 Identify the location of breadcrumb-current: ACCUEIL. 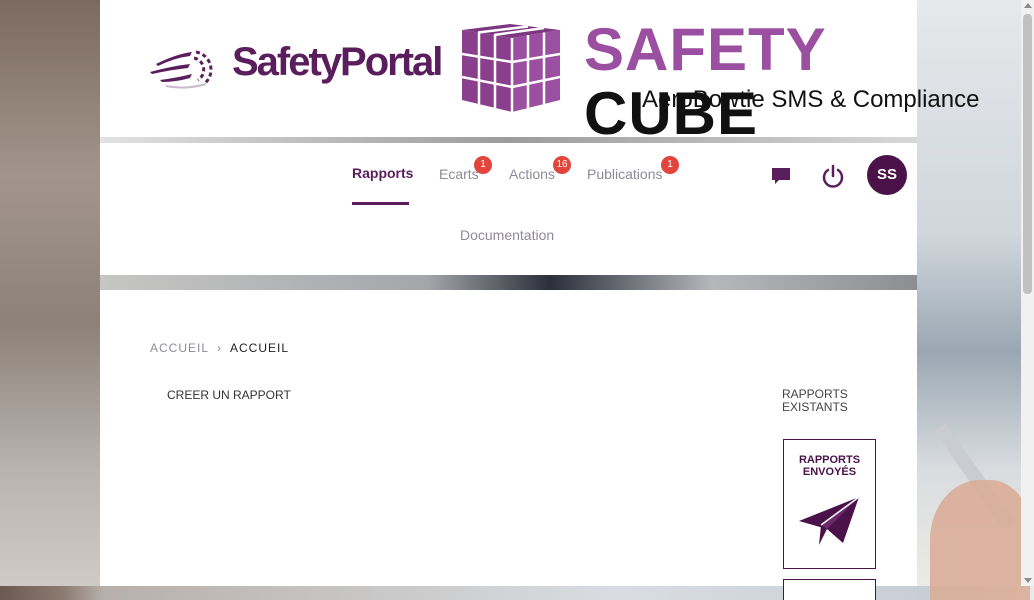
(260, 348).